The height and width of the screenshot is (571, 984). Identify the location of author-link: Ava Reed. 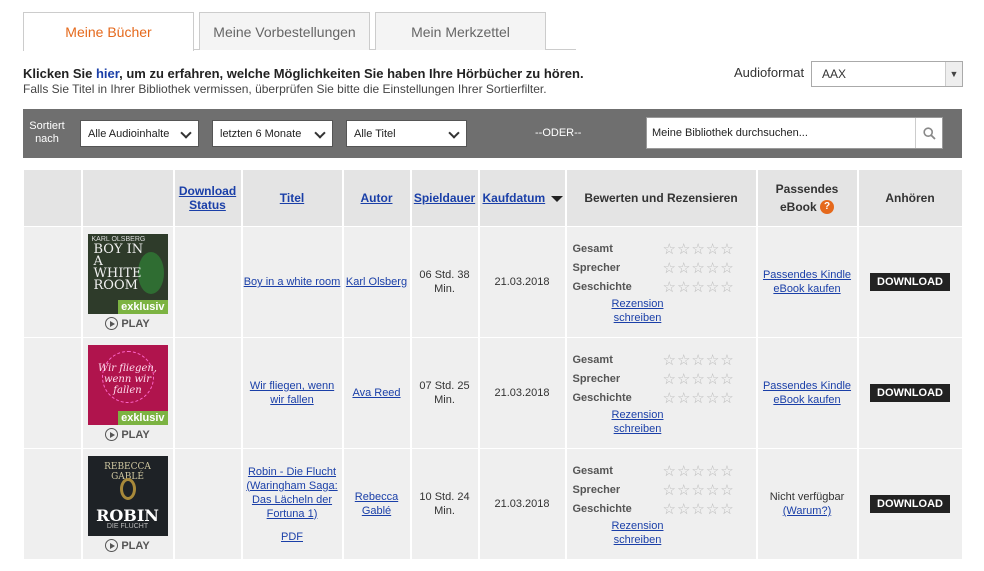
(376, 393).